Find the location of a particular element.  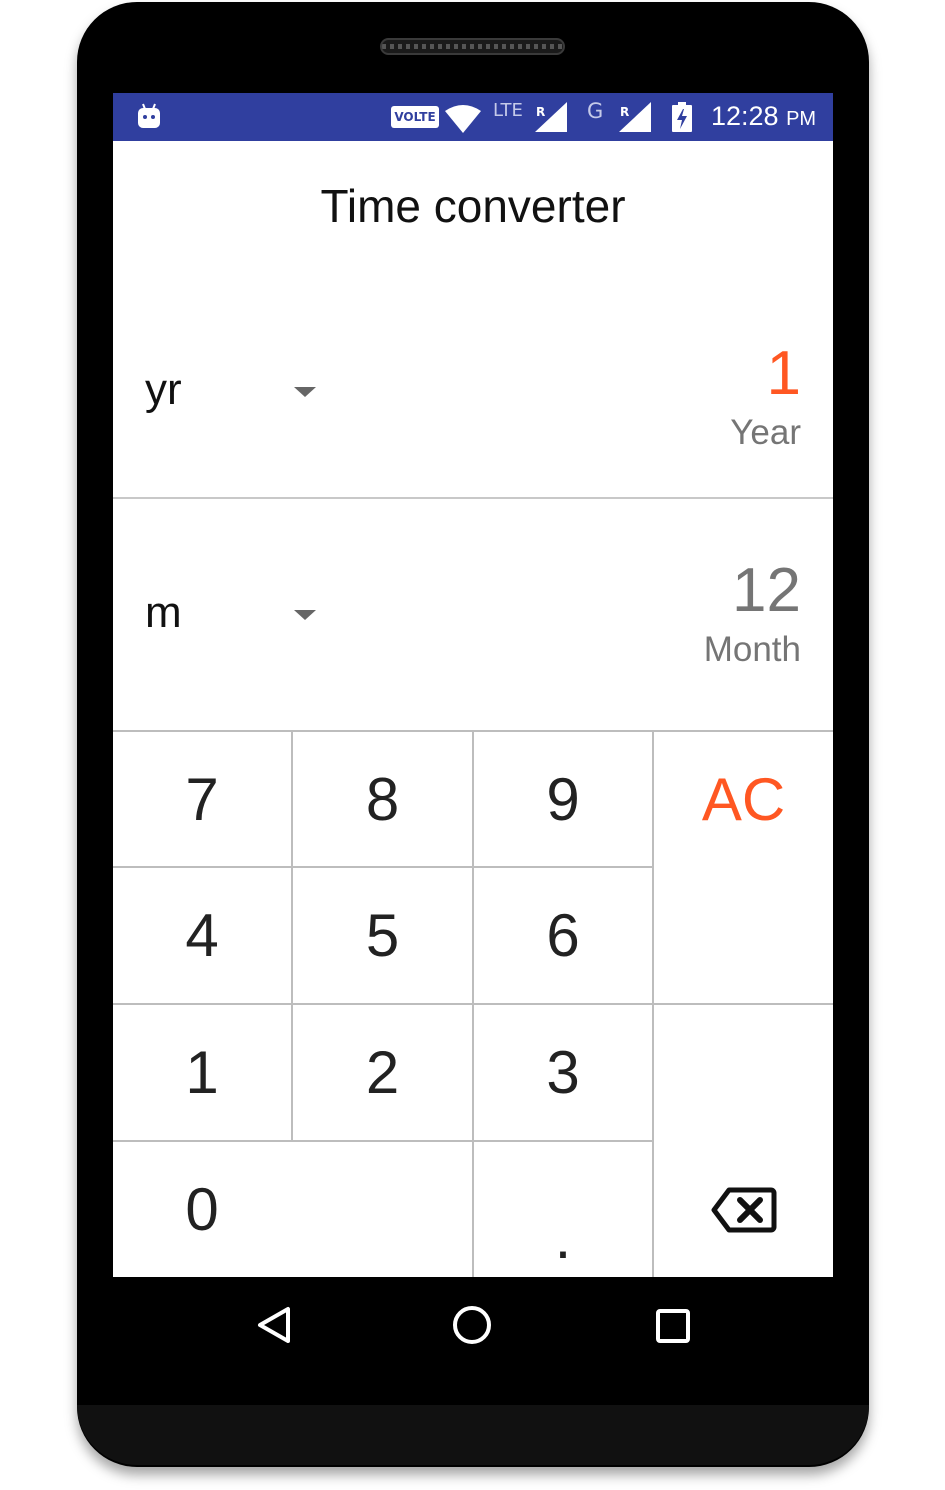

recents-square-icon is located at coordinates (673, 1326).